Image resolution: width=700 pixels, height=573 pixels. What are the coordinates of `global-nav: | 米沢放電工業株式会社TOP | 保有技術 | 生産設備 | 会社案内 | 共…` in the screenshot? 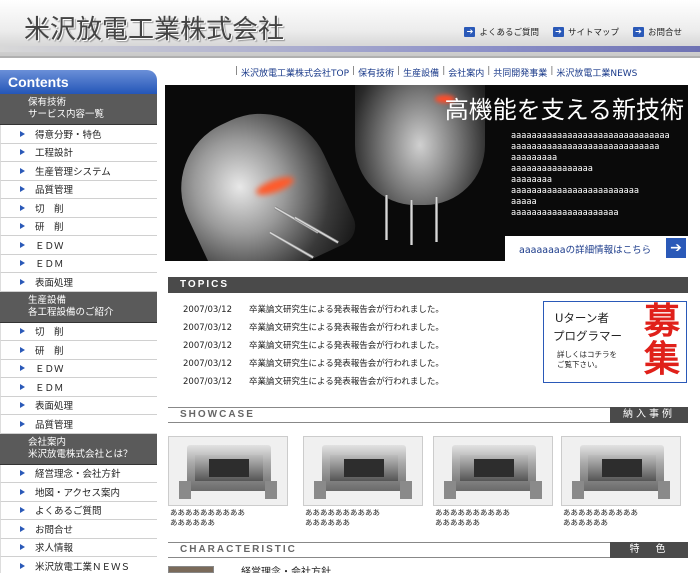 It's located at (436, 72).